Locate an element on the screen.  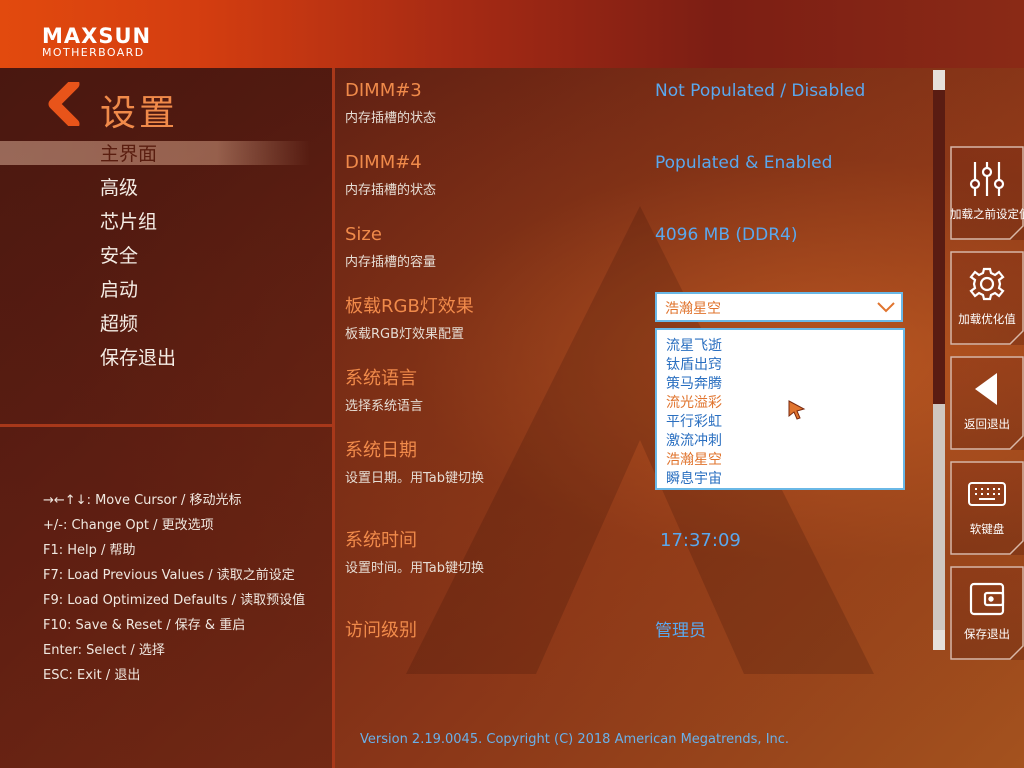
setting-row-access-level: 访问级别 管理员 is located at coordinates (640, 631).